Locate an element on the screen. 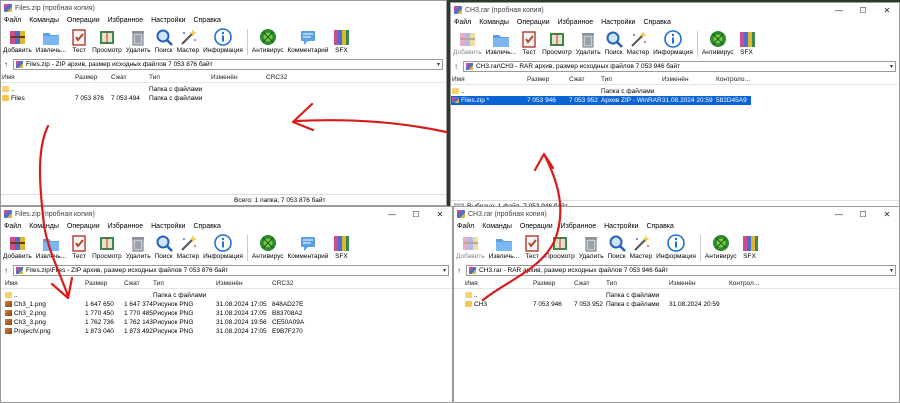  column-header-type: Тип is located at coordinates (154, 77).